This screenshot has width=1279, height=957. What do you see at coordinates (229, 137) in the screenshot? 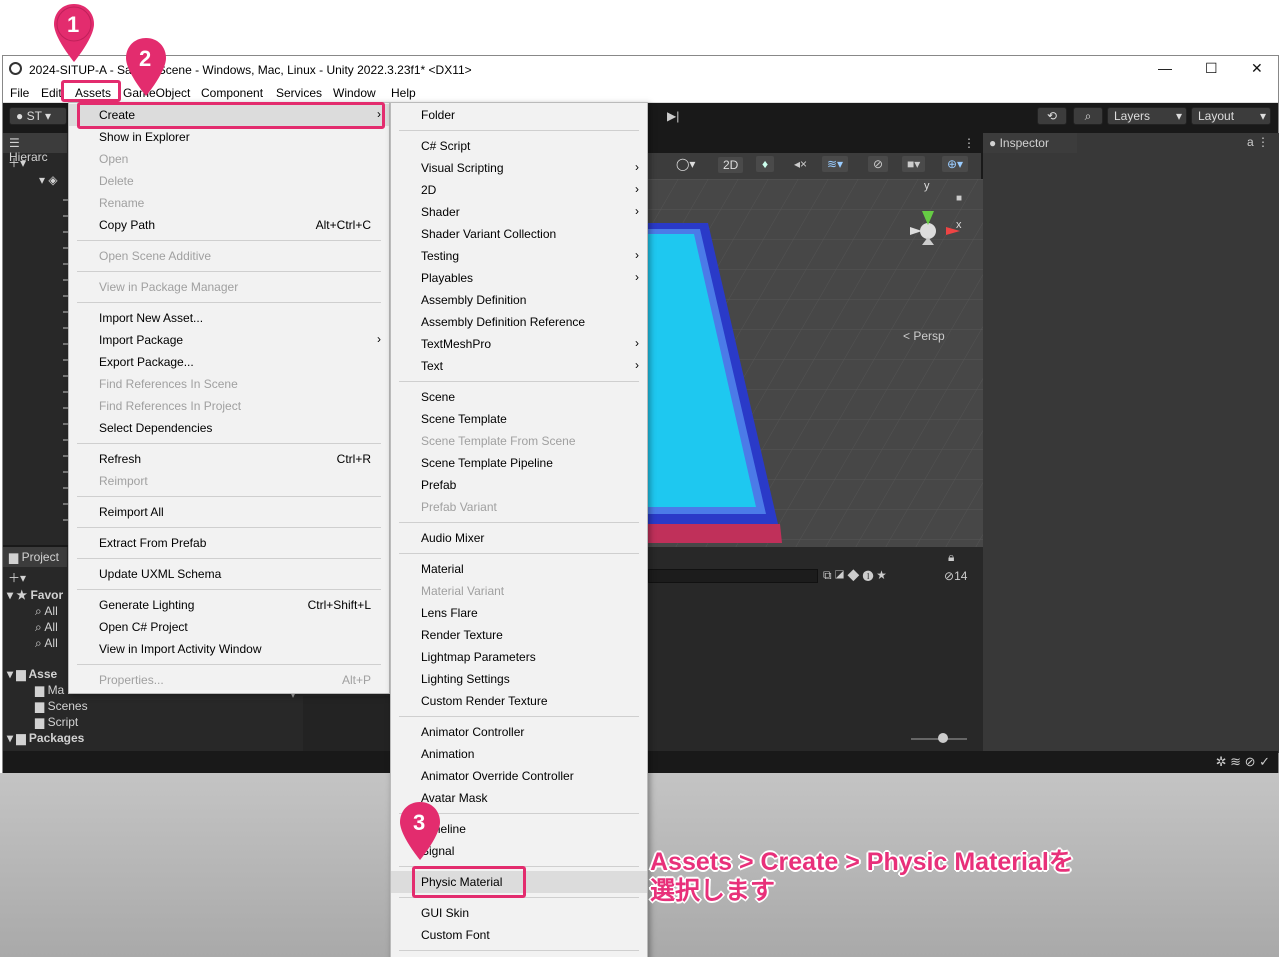
I see `menu-item-show-in-explorer: Show in Explorer` at bounding box center [229, 137].